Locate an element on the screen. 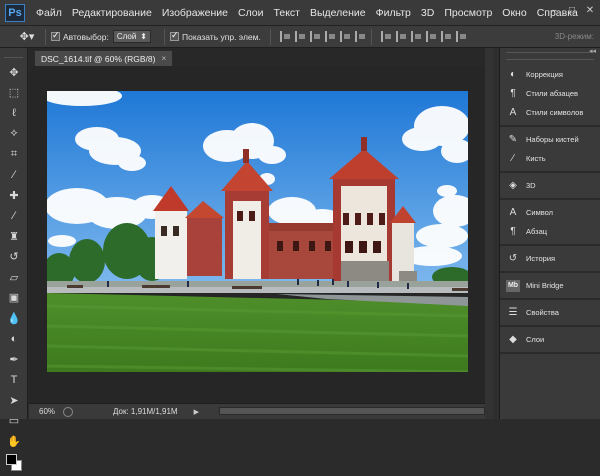  crop-tool: ⌗ is located at coordinates (14, 154).